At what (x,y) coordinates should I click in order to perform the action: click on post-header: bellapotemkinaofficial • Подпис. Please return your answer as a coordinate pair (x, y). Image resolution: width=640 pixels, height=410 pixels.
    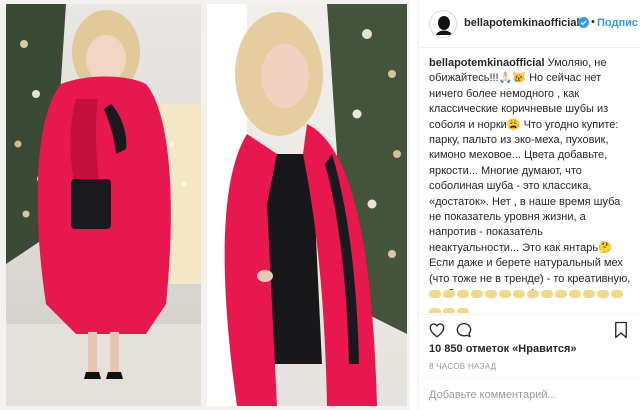
    Looking at the image, I should click on (529, 24).